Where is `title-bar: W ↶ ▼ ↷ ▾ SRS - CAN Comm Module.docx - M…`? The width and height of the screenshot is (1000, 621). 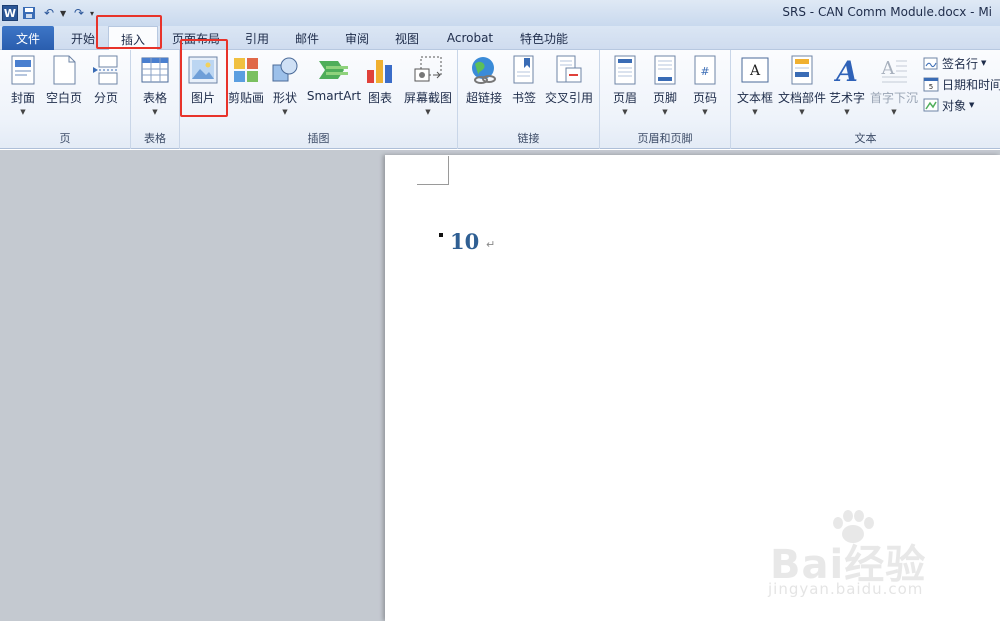
title-bar: W ↶ ▼ ↷ ▾ SRS - CAN Comm Module.docx - M… is located at coordinates (500, 13).